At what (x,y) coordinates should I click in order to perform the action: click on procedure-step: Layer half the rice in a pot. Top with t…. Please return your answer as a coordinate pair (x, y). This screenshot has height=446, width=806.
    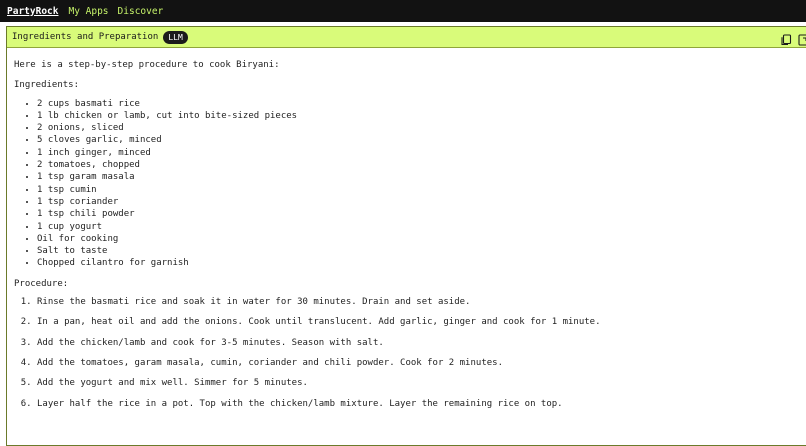
    Looking at the image, I should click on (421, 404).